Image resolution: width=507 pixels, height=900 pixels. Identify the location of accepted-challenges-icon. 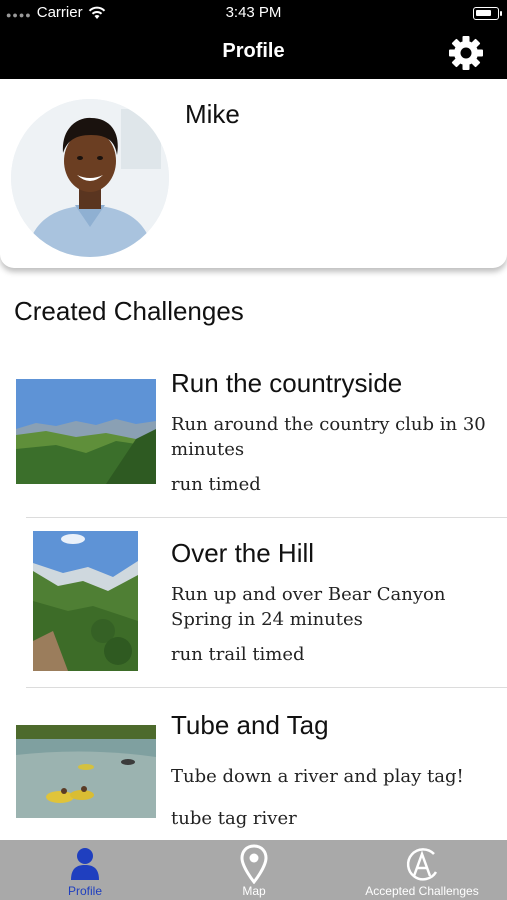
(422, 864).